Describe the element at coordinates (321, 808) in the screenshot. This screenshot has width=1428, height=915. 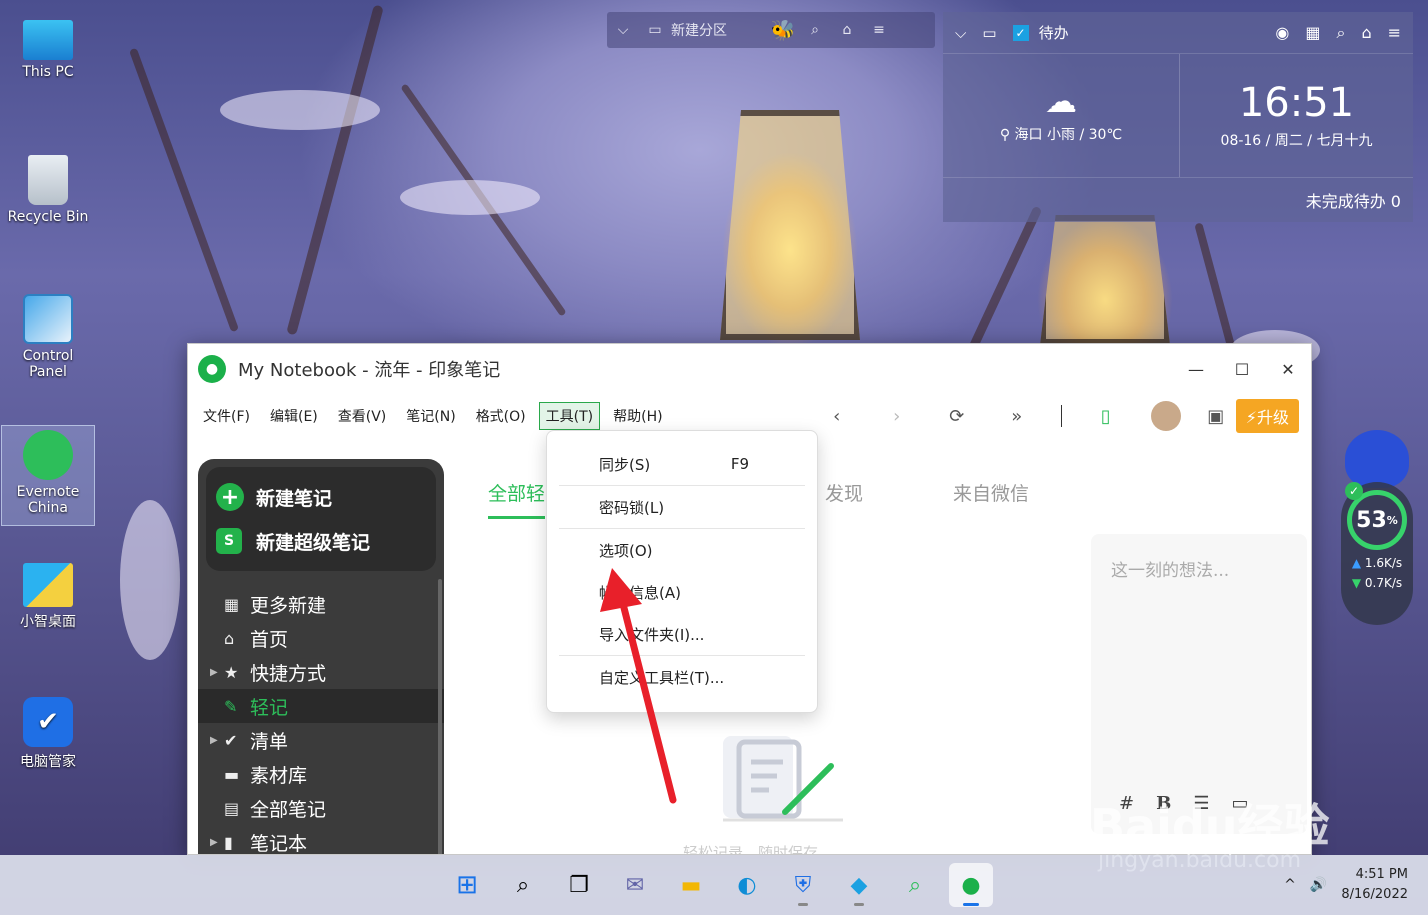
I see `sidebar-item-all-notes: ▤ 全部笔记` at that location.